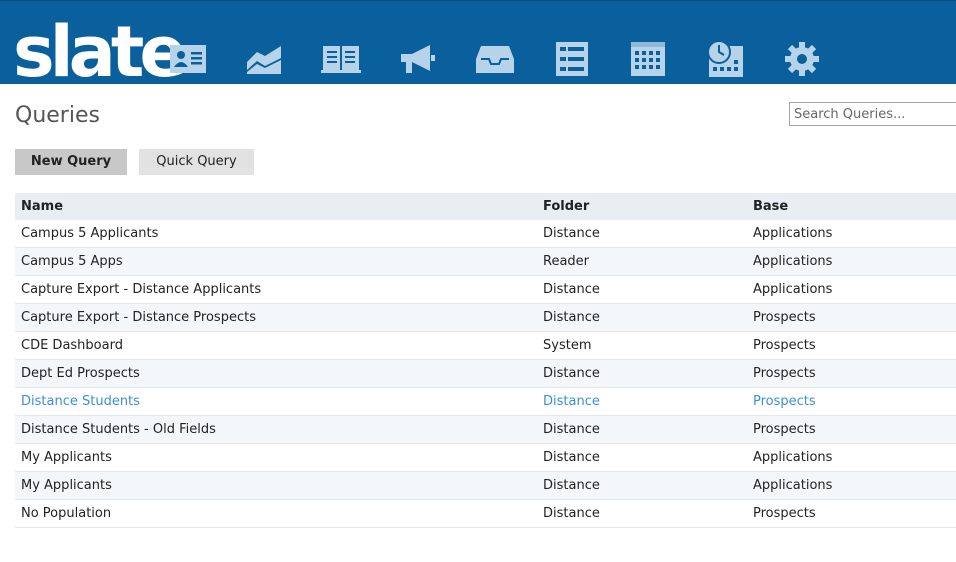 This screenshot has width=956, height=562. I want to click on reports-icon, so click(264, 59).